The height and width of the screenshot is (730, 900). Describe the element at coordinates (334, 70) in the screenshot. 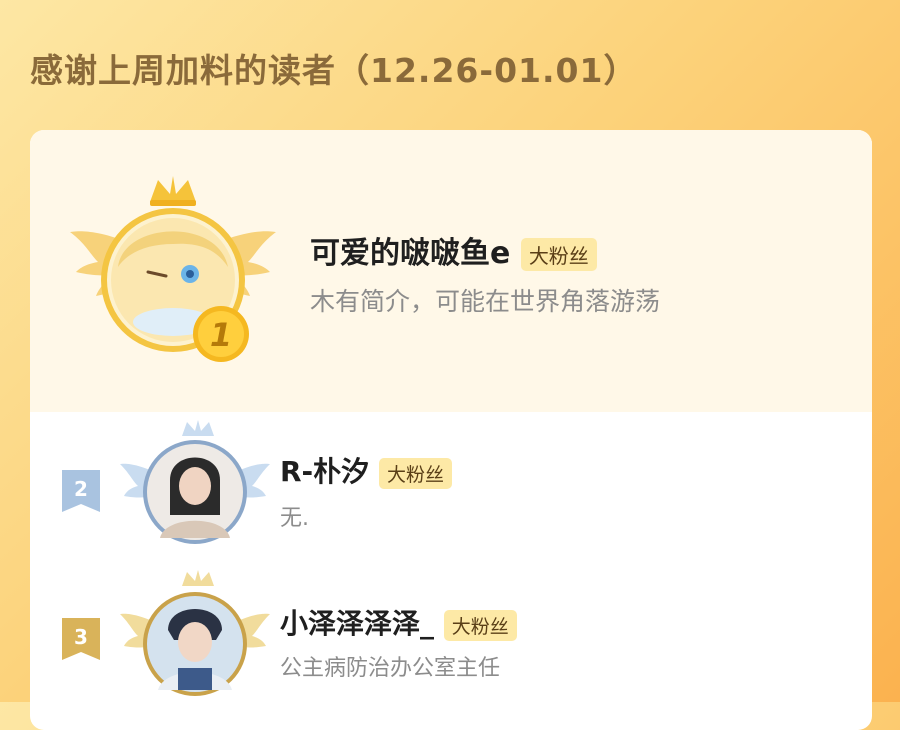

I see `page-title: 感谢上周加料的读者（12.26-01.01）` at that location.